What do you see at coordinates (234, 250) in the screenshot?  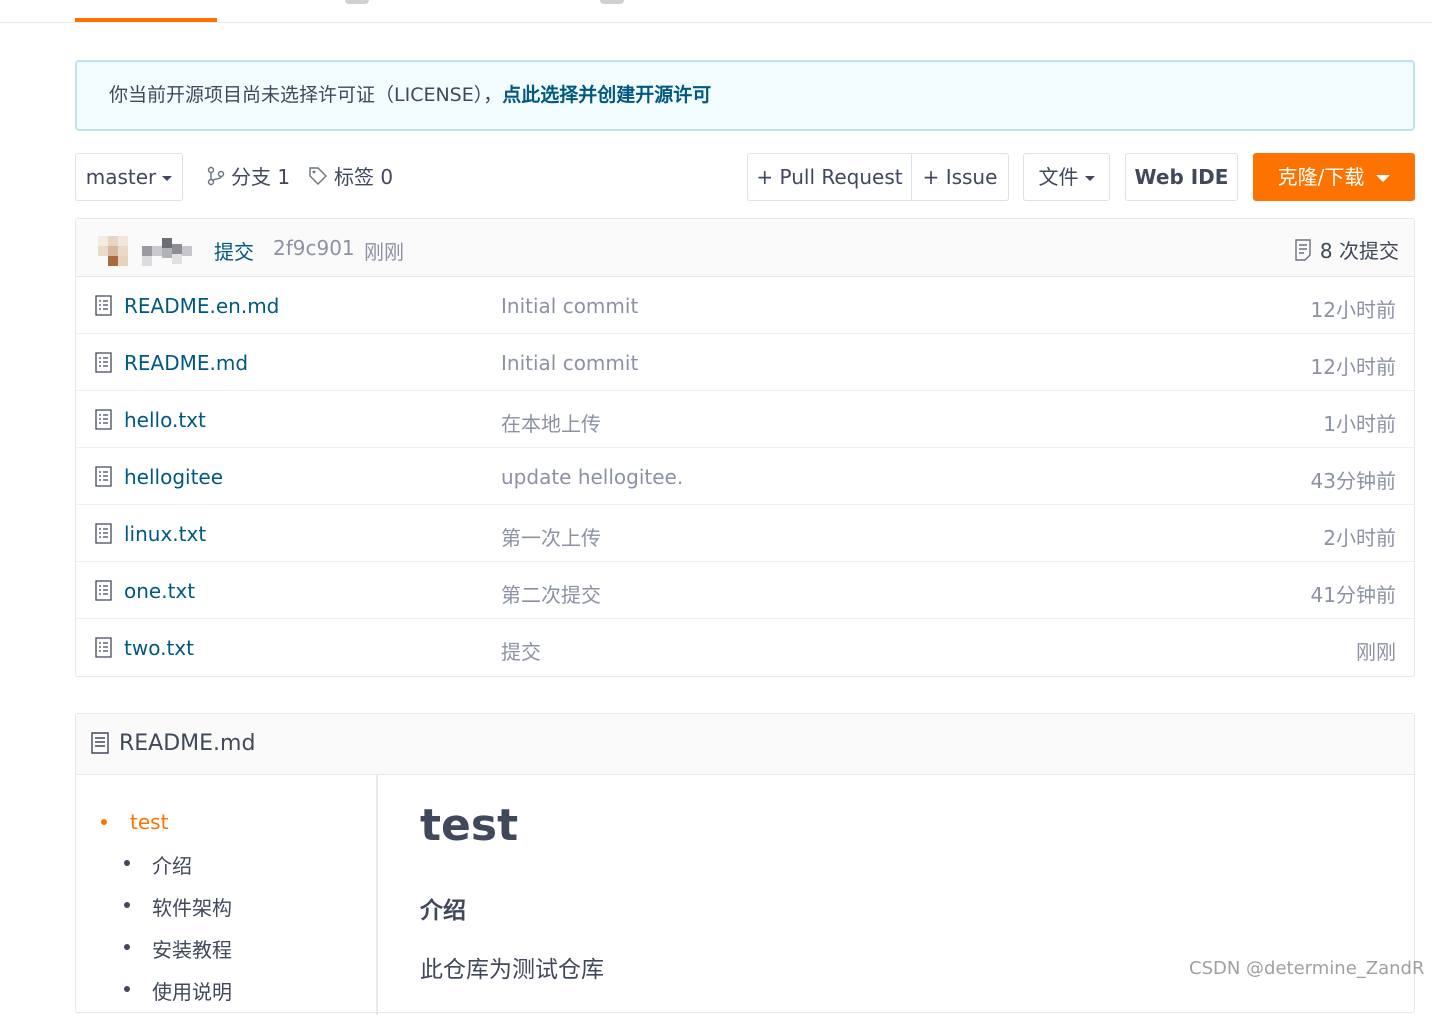 I see `commit-message-link: 提交` at bounding box center [234, 250].